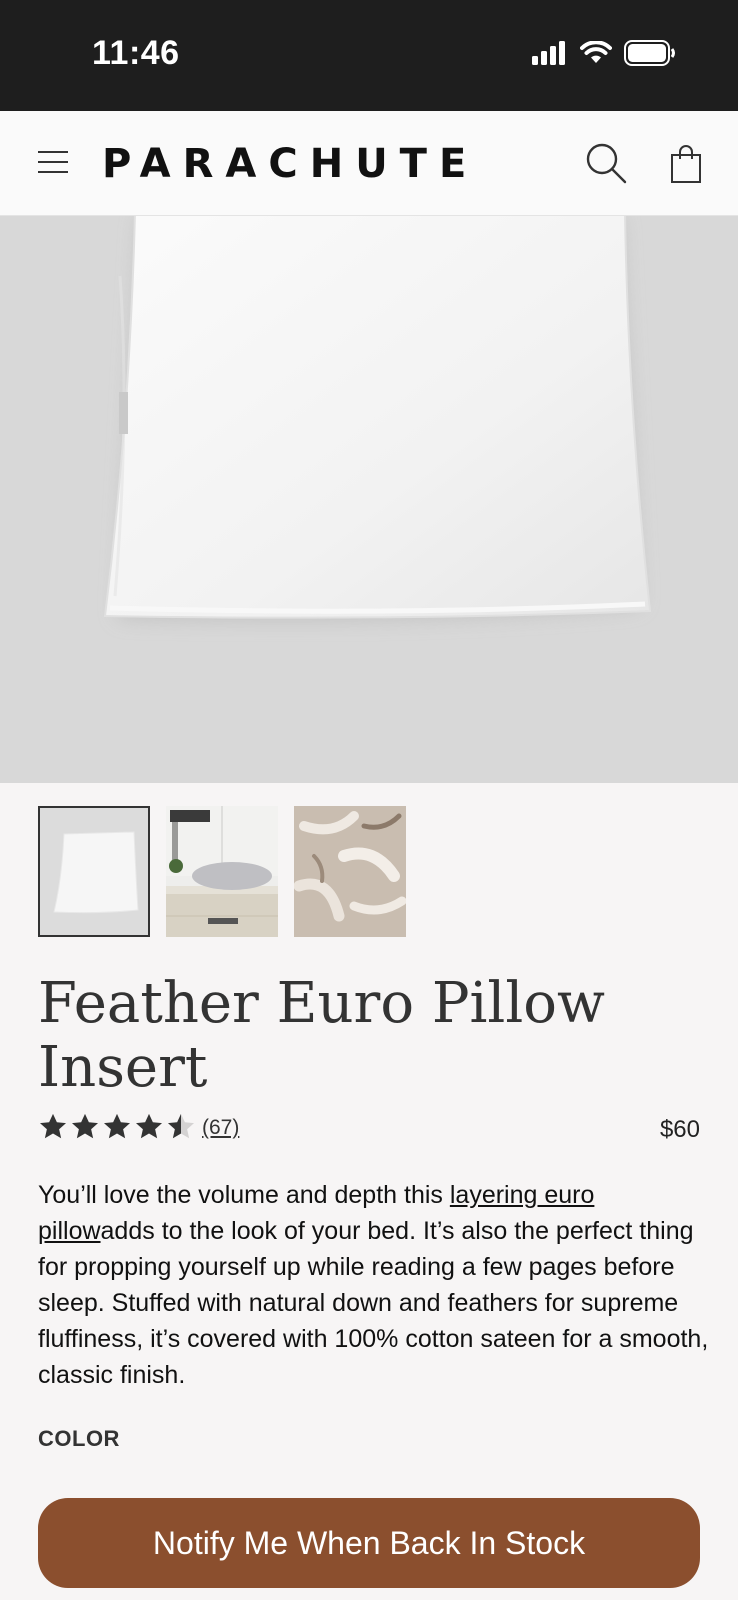 The height and width of the screenshot is (1600, 738). What do you see at coordinates (290, 164) in the screenshot?
I see `site-logo: PARACHUTE` at bounding box center [290, 164].